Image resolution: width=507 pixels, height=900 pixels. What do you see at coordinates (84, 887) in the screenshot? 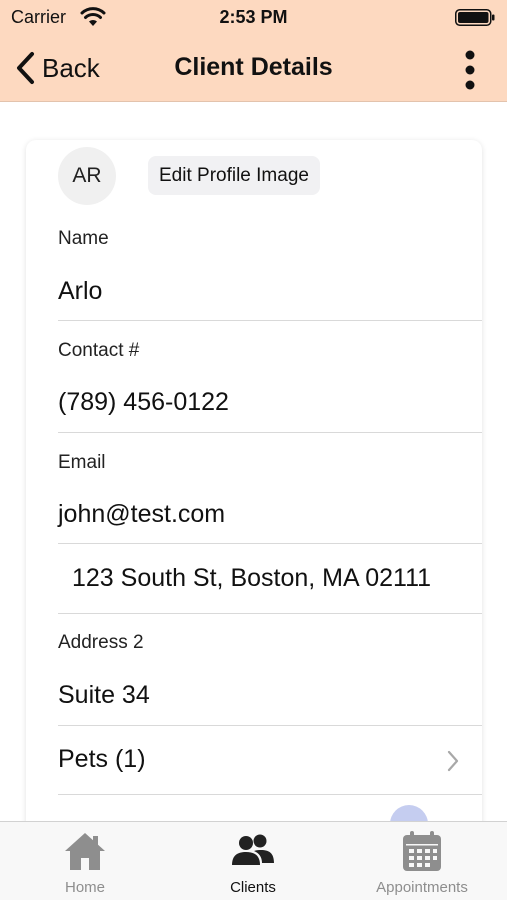
I see `tab-home-label: Home` at bounding box center [84, 887].